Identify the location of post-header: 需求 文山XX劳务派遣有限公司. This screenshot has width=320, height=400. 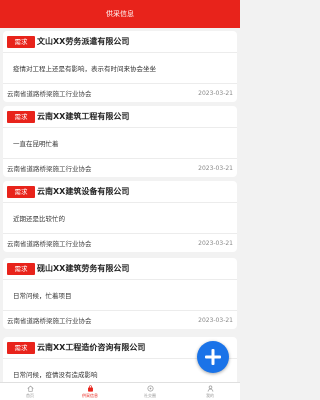
(120, 42).